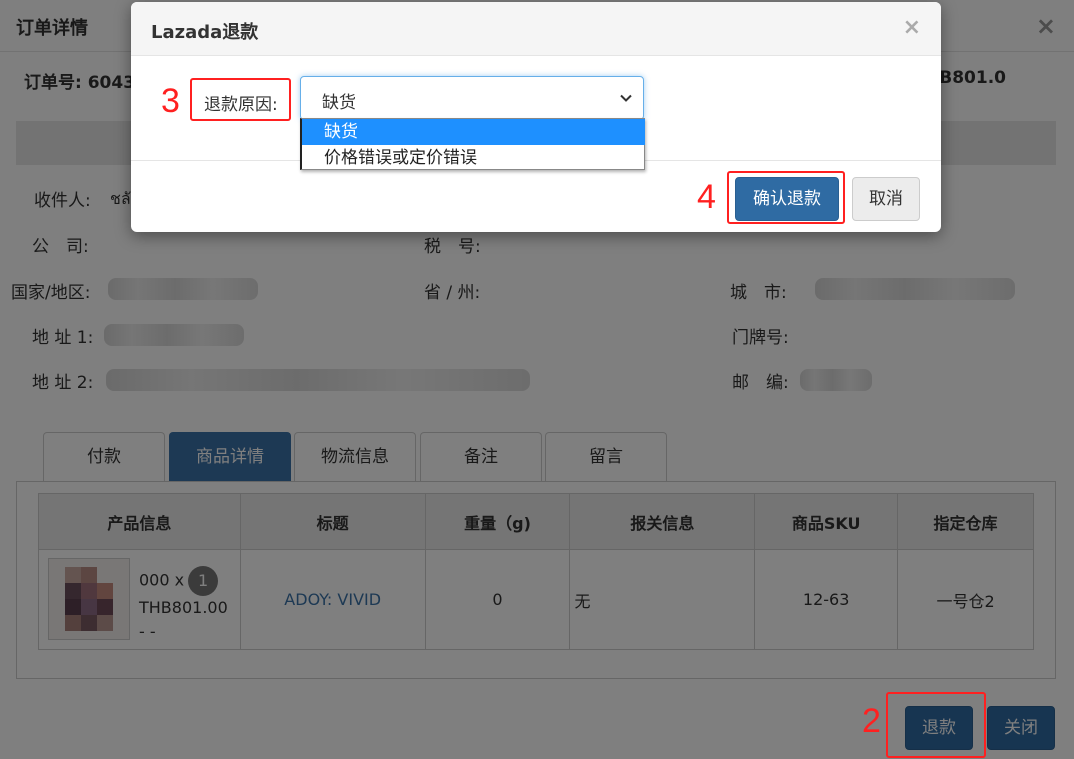  I want to click on chevron-down-icon, so click(626, 98).